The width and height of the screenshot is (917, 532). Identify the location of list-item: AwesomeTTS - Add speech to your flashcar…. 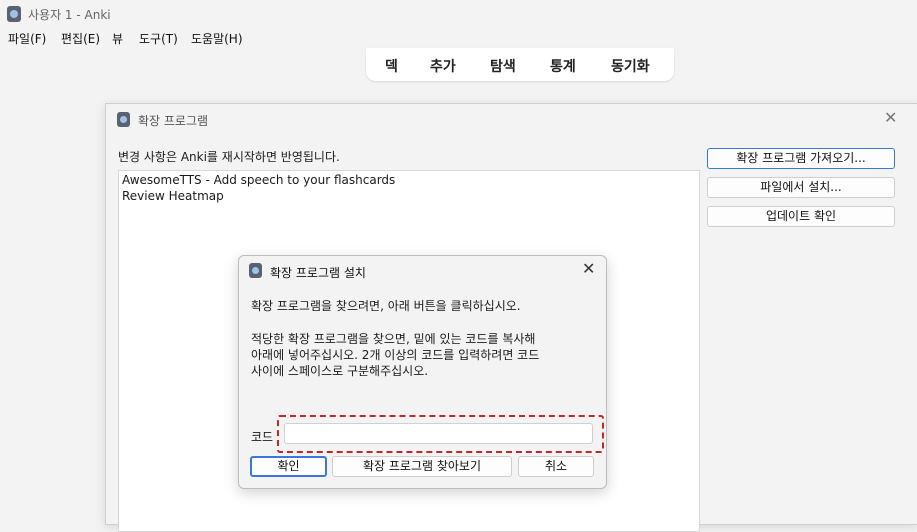
(258, 180).